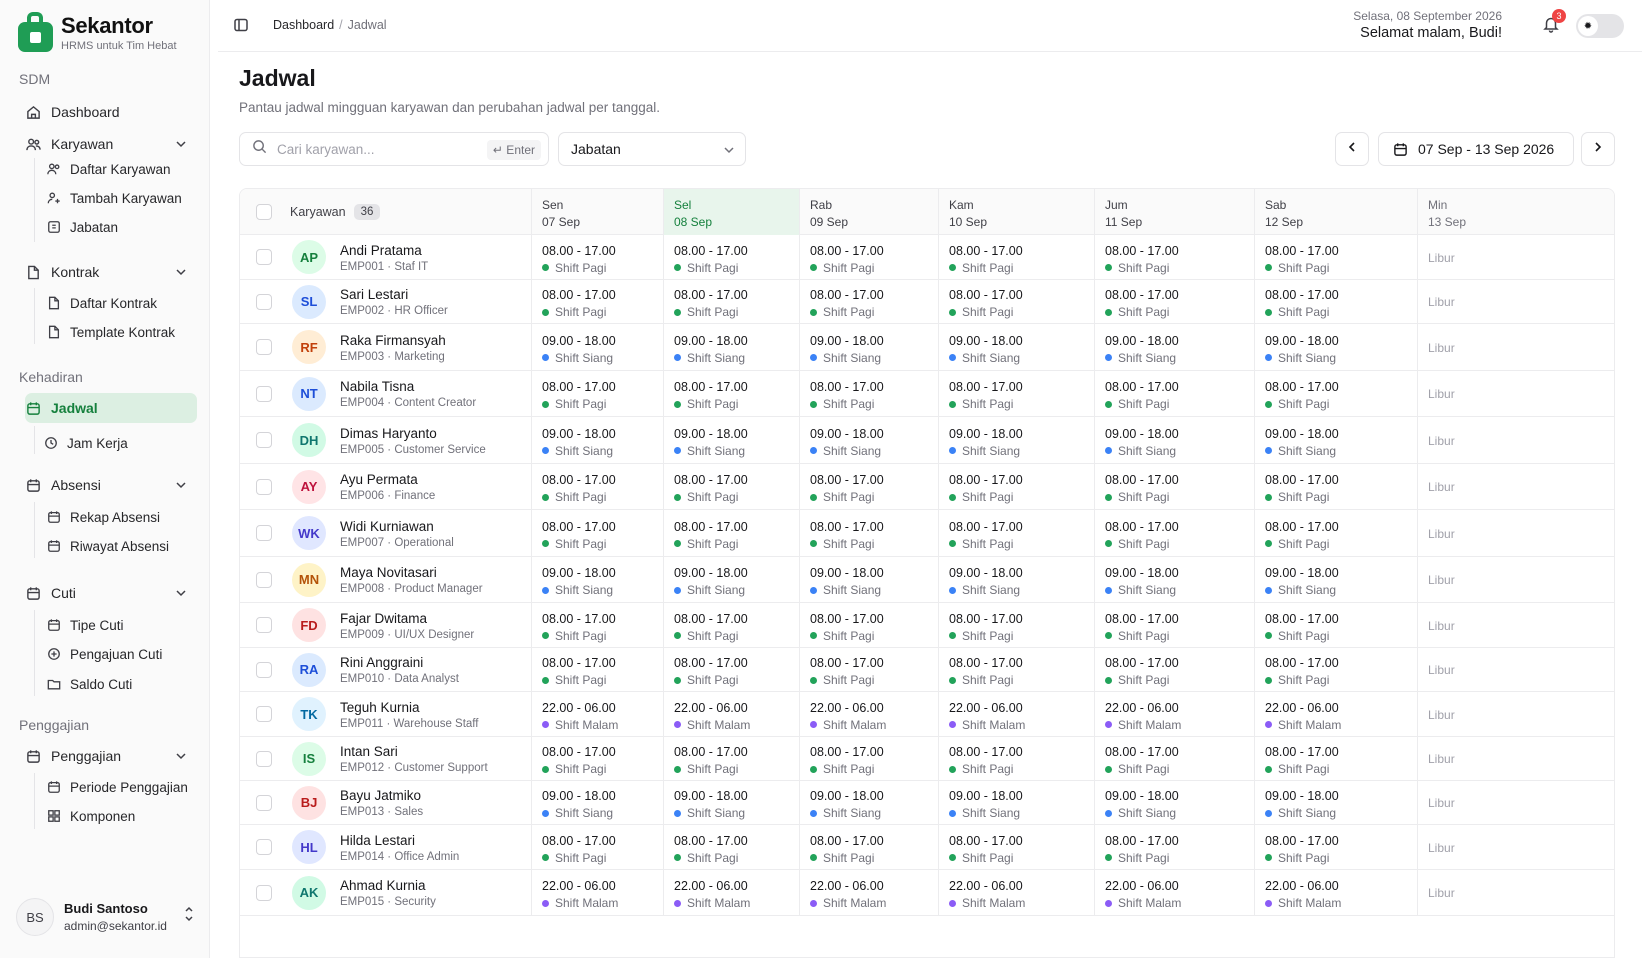 The width and height of the screenshot is (1642, 958). What do you see at coordinates (91, 816) in the screenshot?
I see `sidebar-item-komponen: Komponen` at bounding box center [91, 816].